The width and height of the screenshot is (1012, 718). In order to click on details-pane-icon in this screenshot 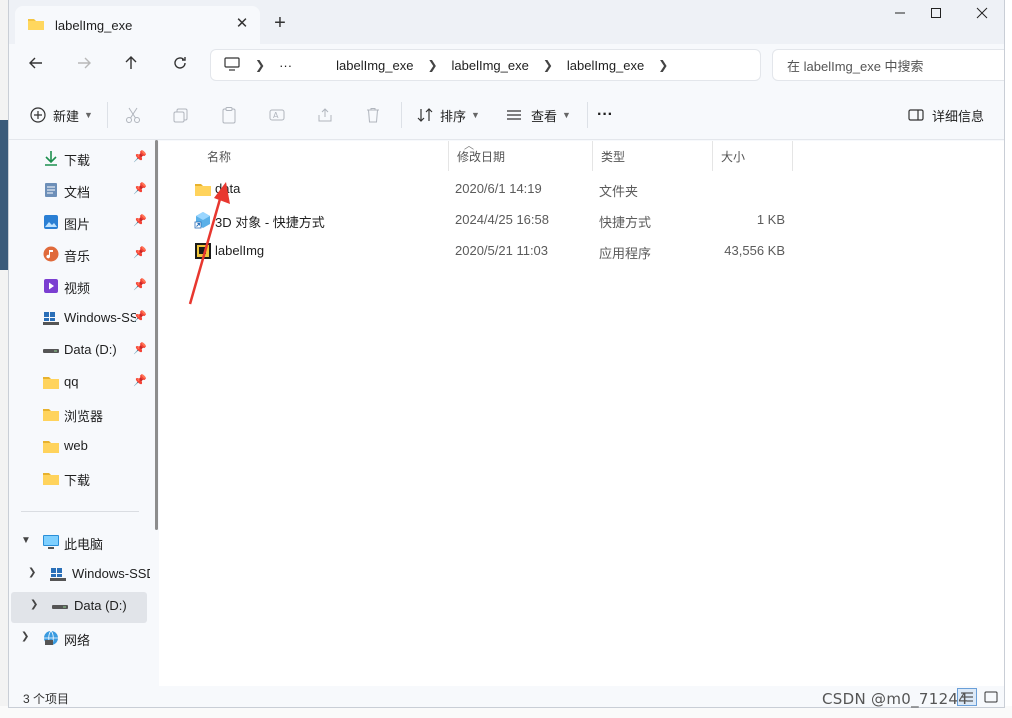, I will do `click(916, 115)`.